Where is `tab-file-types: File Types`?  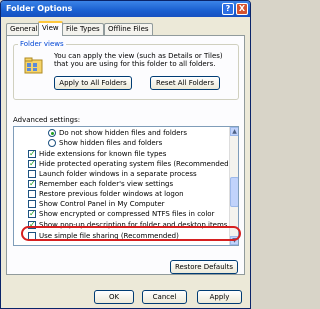
tab-file-types: File Types is located at coordinates (83, 29).